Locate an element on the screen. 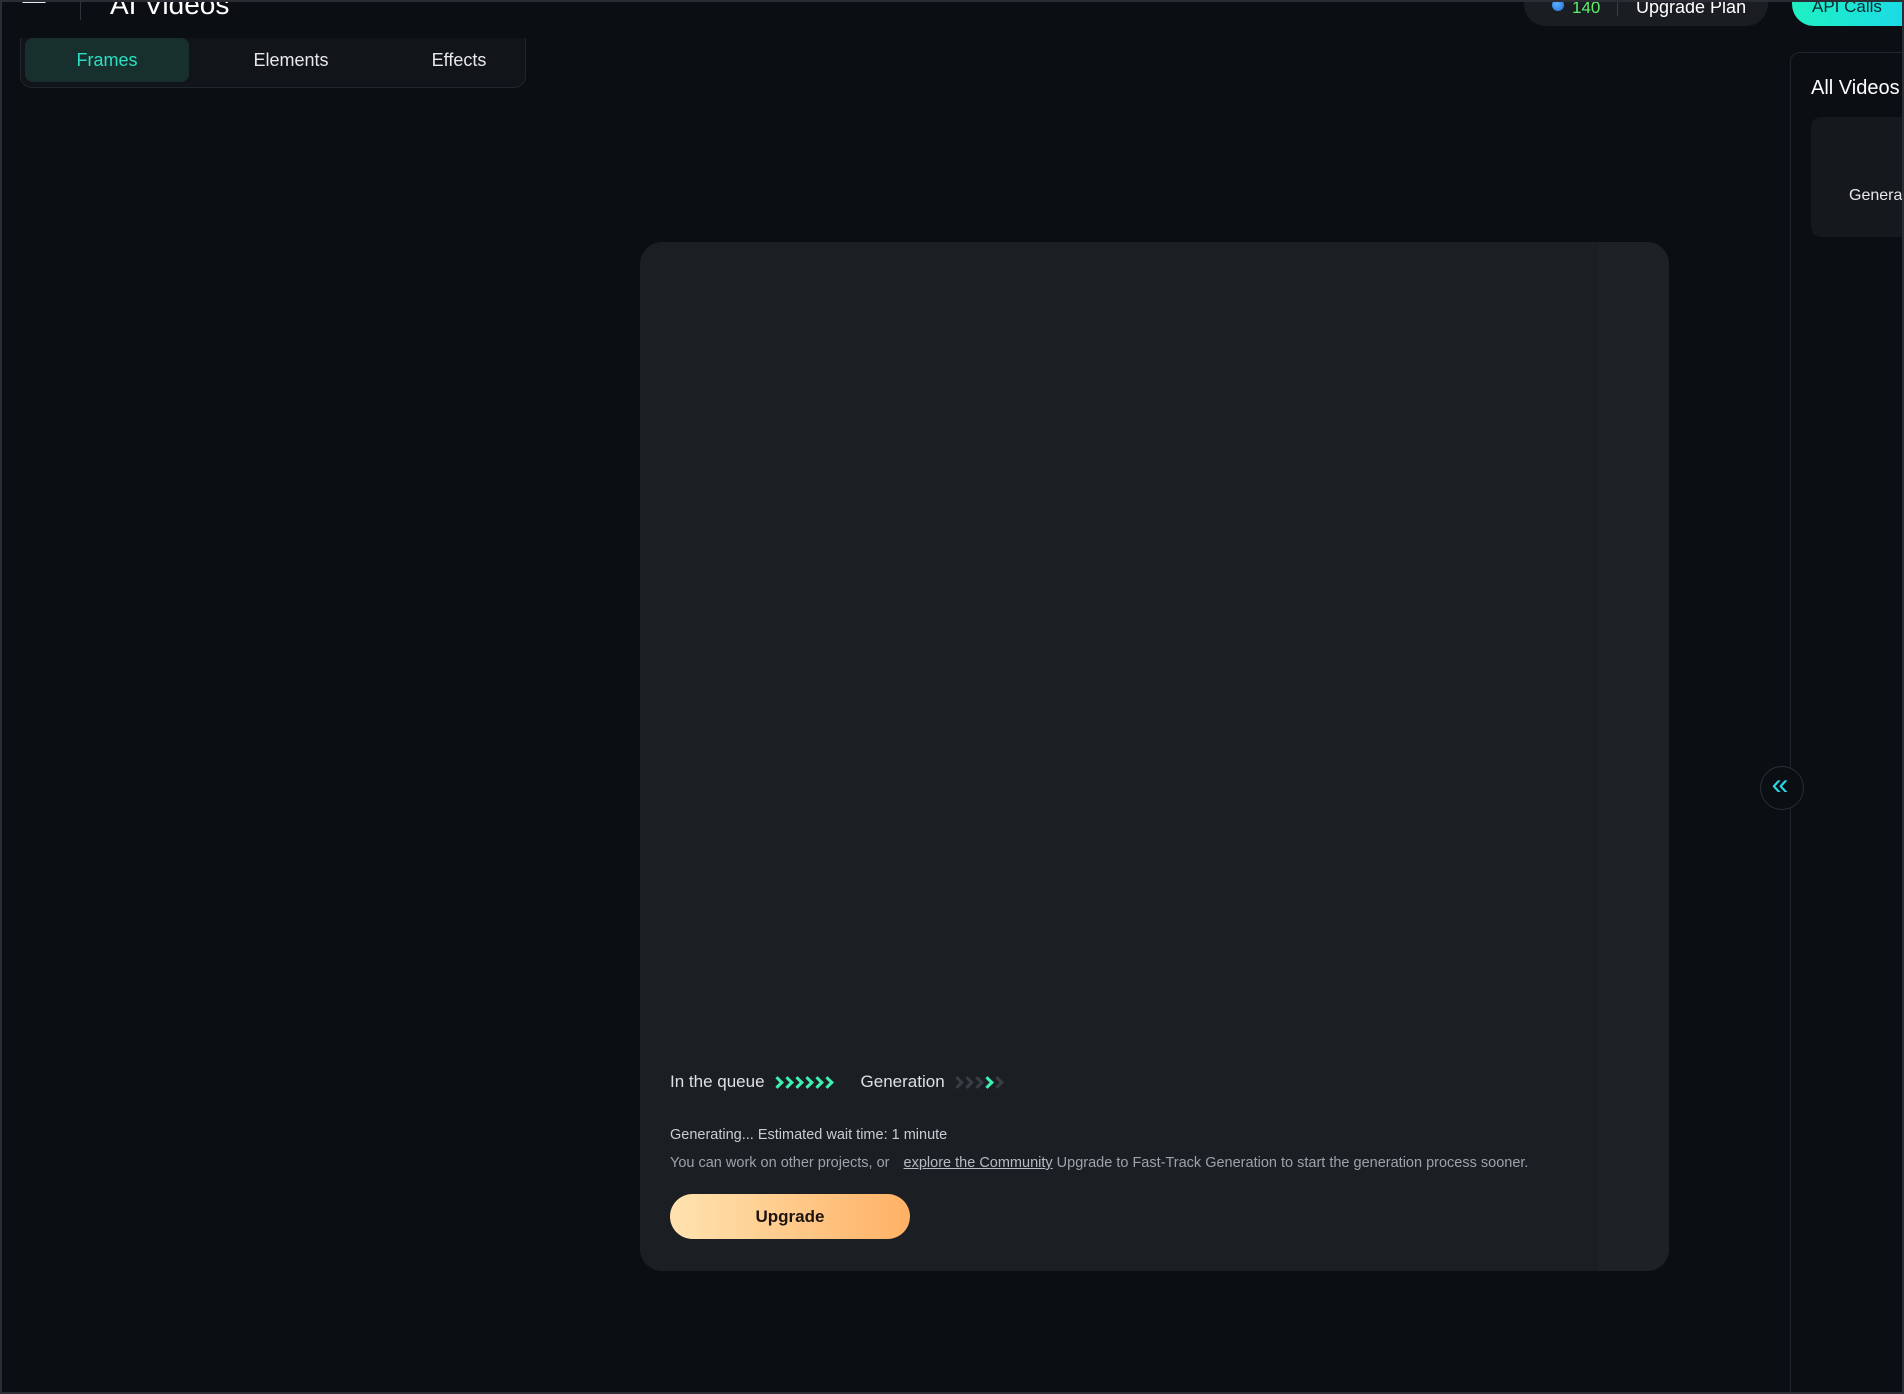  queue-label: In the queue is located at coordinates (717, 1081).